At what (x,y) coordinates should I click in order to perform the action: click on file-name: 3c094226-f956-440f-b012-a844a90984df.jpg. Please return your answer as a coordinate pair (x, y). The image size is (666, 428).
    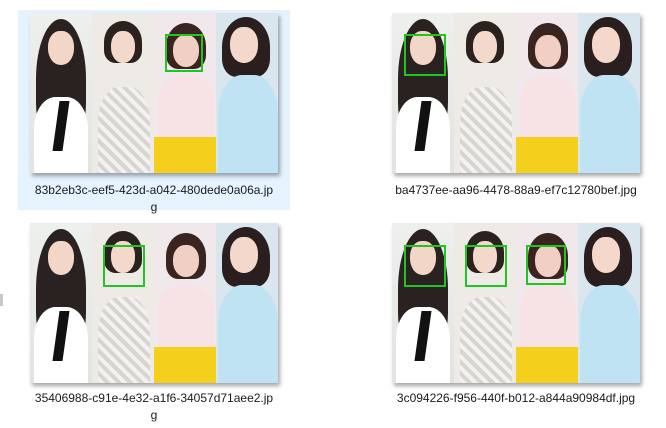
    Looking at the image, I should click on (516, 398).